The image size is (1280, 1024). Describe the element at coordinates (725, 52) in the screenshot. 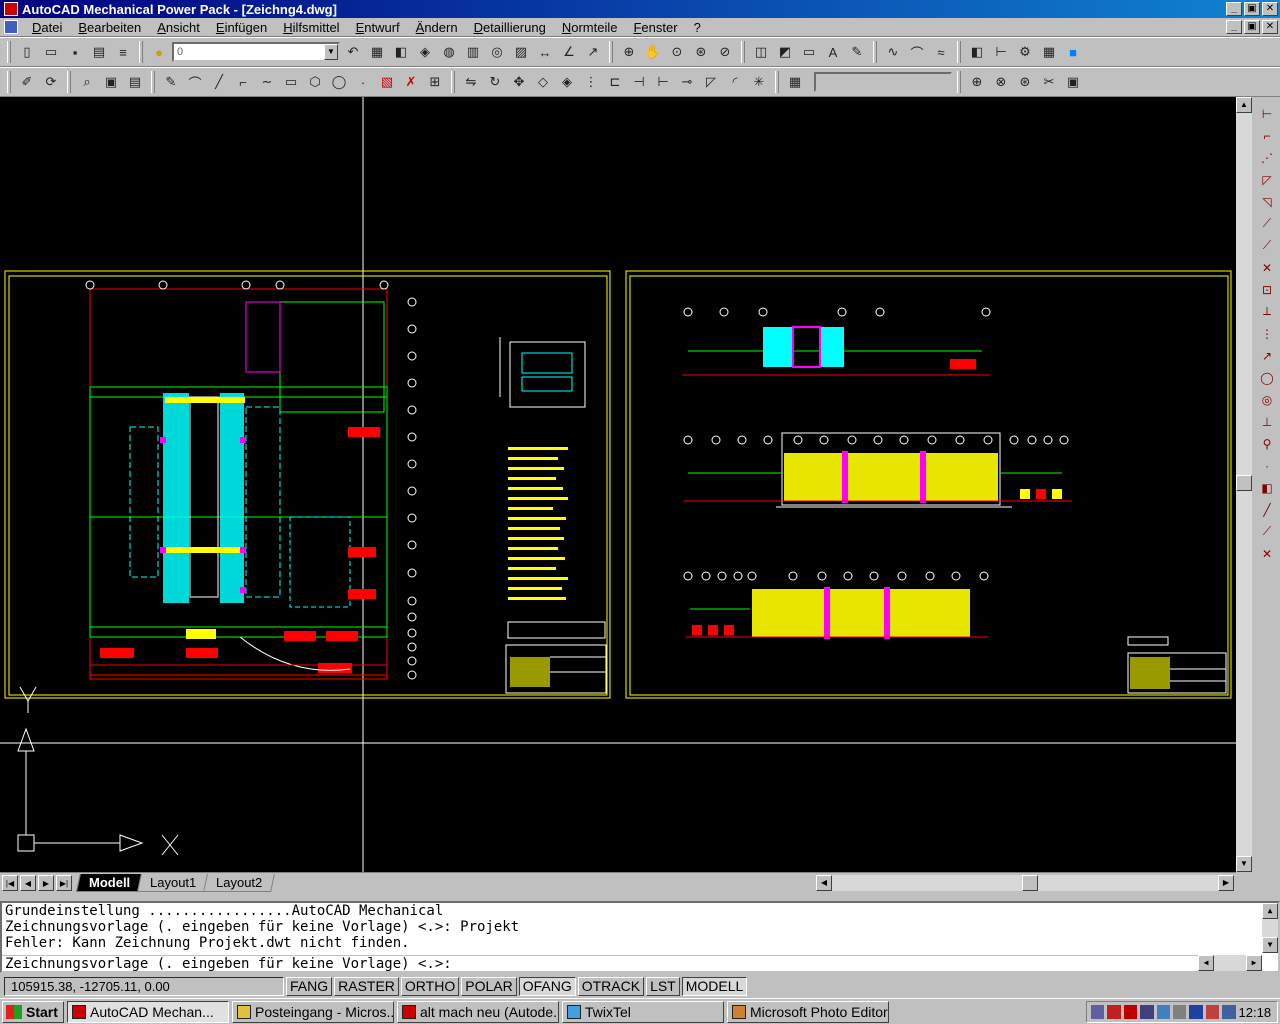

I see `zoom-previous-icon: ⊘` at that location.